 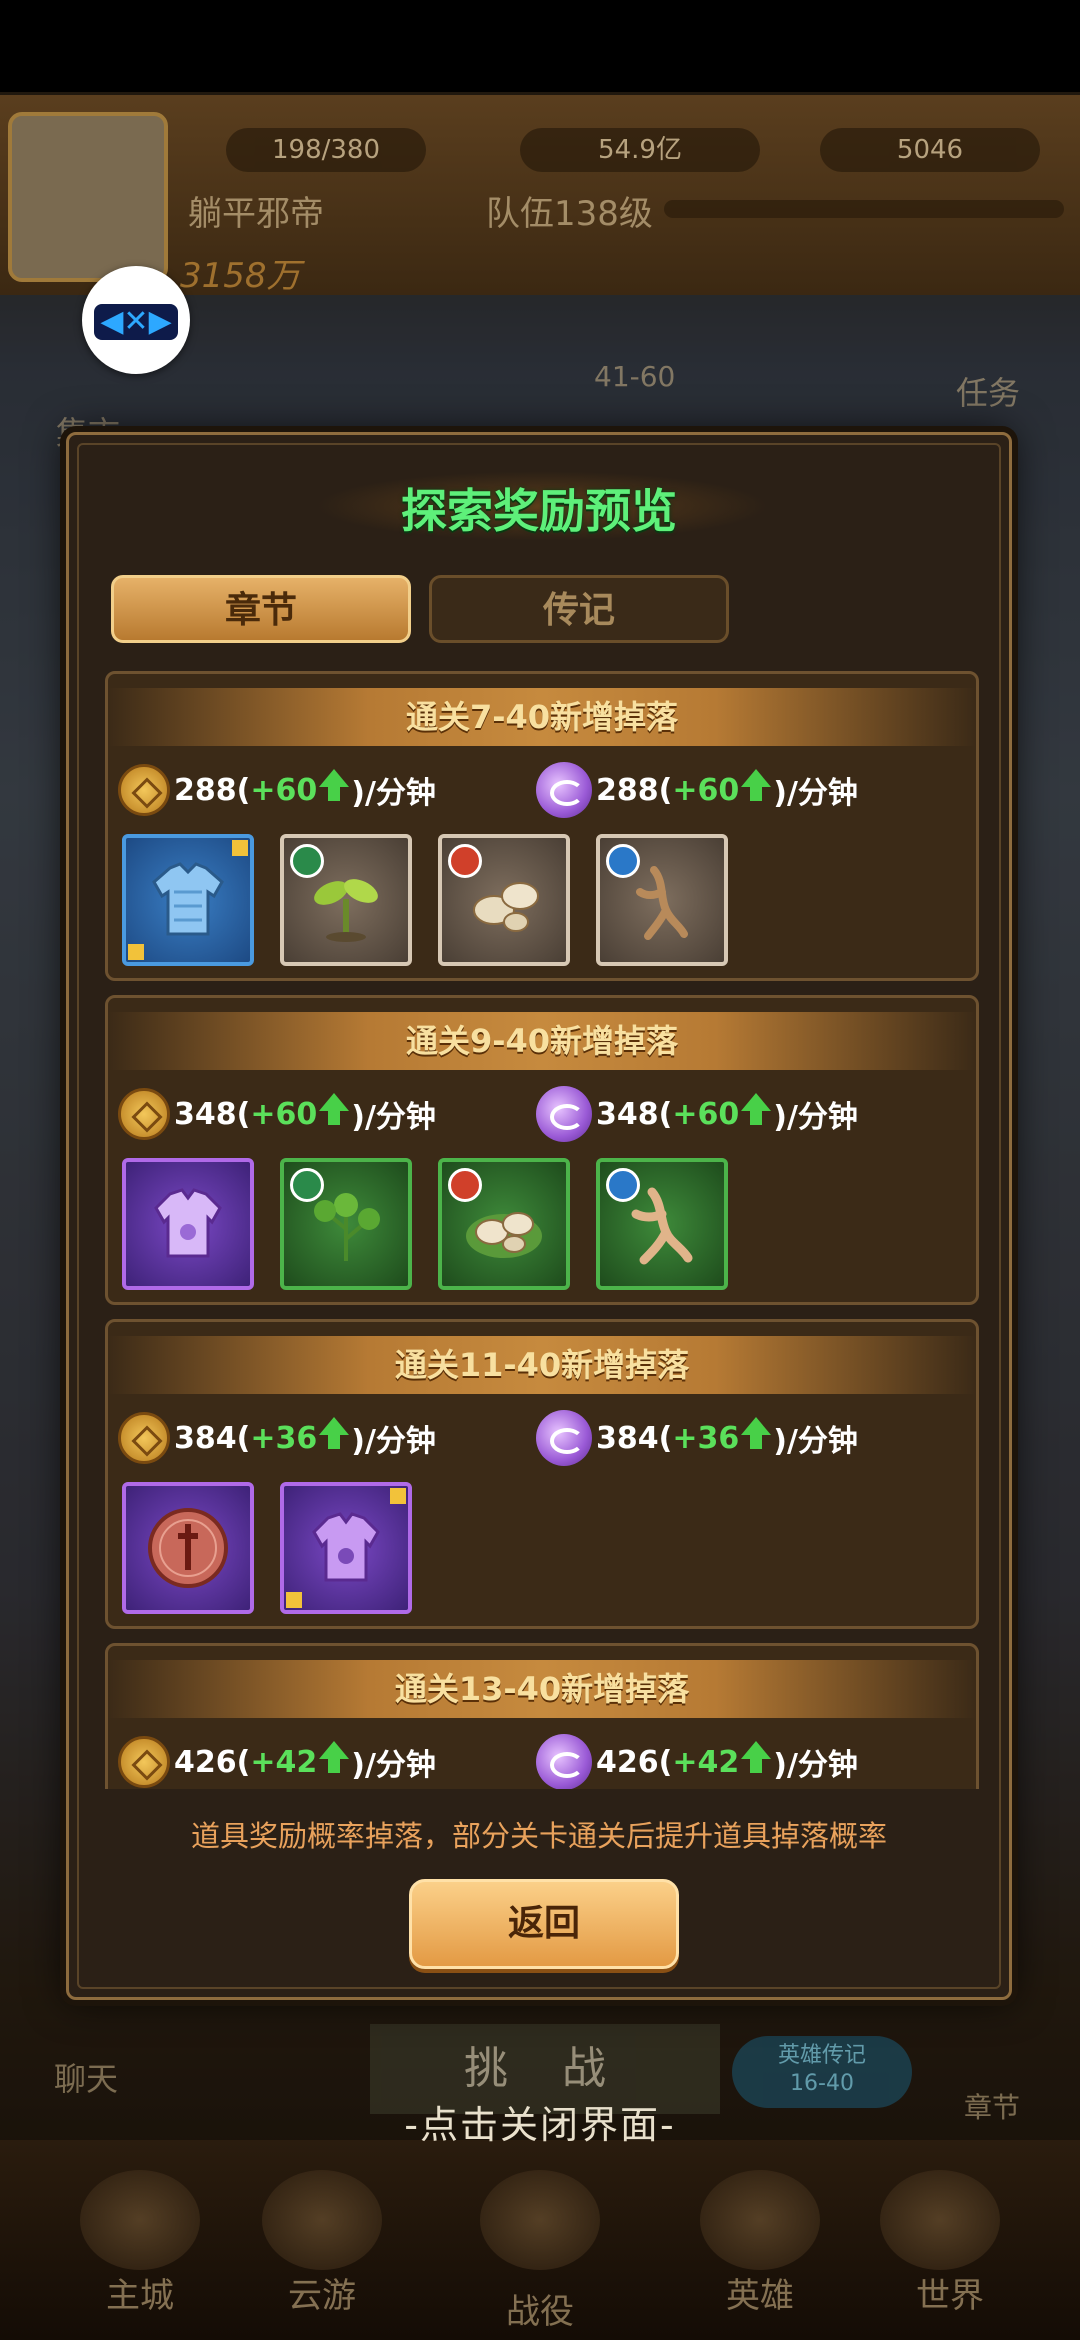 I want to click on section-heading: 通关13-40新增掉落, so click(x=542, y=1689).